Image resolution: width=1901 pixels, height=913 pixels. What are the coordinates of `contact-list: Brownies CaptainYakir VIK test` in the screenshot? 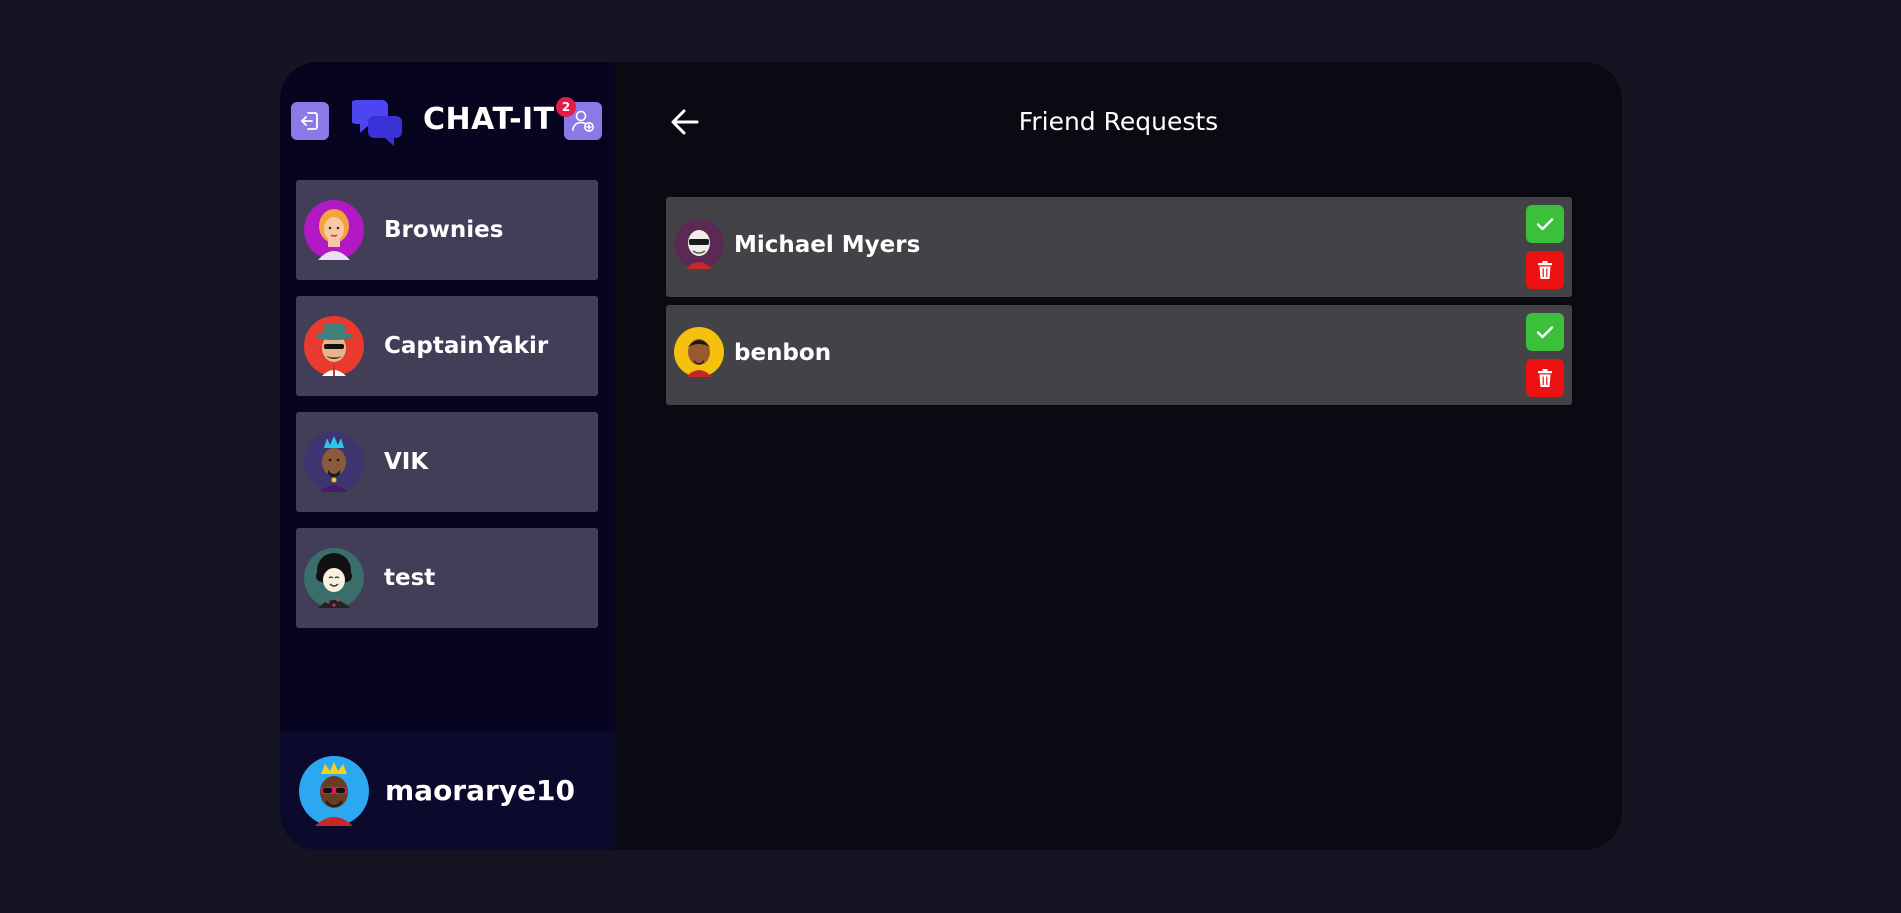 It's located at (447, 412).